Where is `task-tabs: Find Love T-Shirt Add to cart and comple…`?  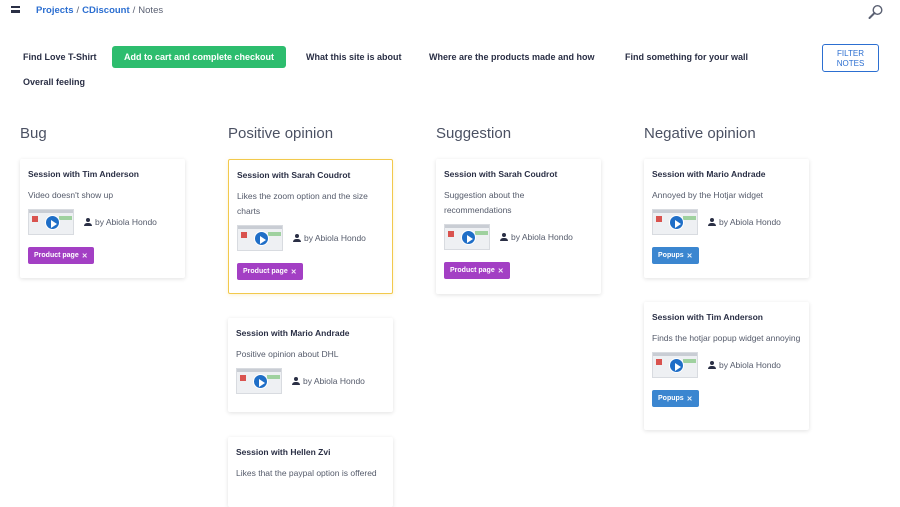 task-tabs: Find Love T-Shirt Add to cart and comple… is located at coordinates (413, 71).